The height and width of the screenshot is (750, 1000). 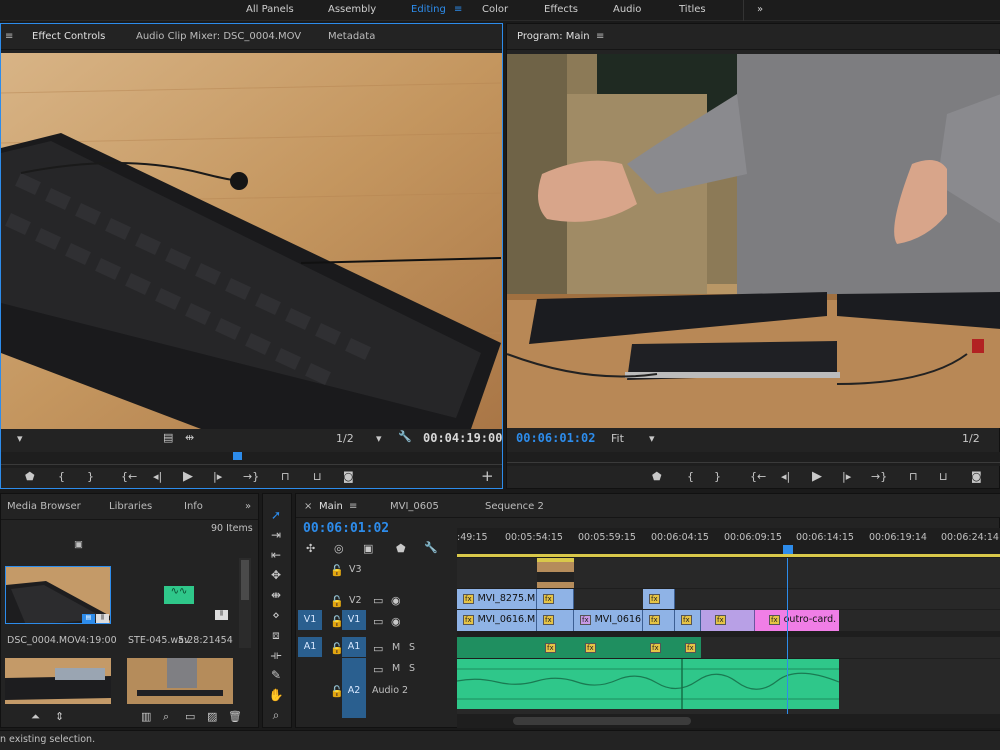 I want to click on timeline-timecode: 00:06:01:02, so click(x=346, y=528).